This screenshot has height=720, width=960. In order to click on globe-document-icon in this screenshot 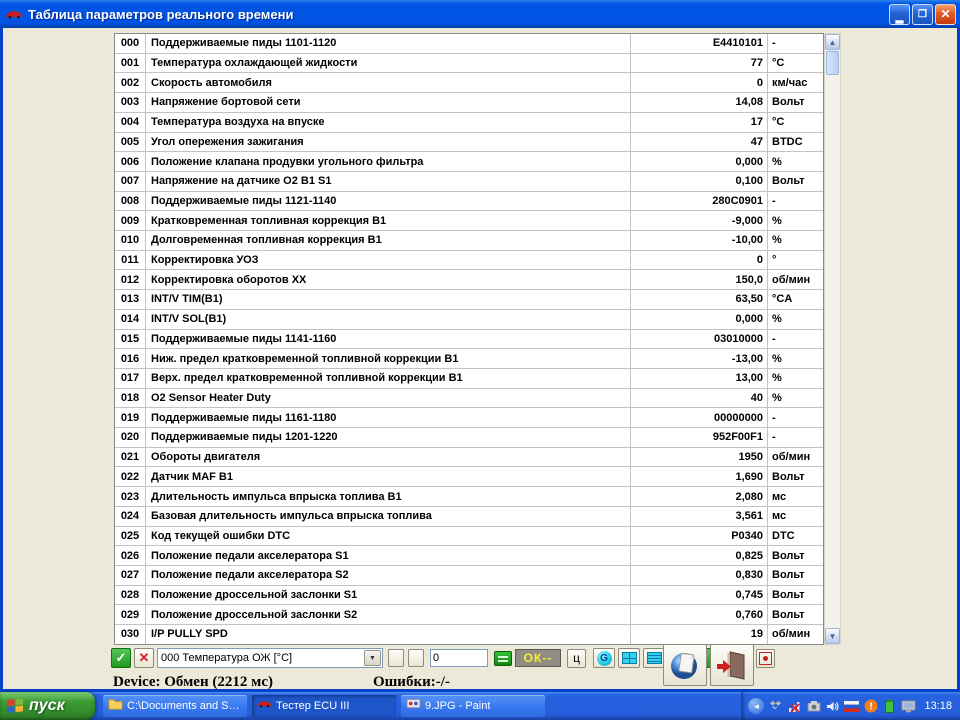, I will do `click(684, 665)`.